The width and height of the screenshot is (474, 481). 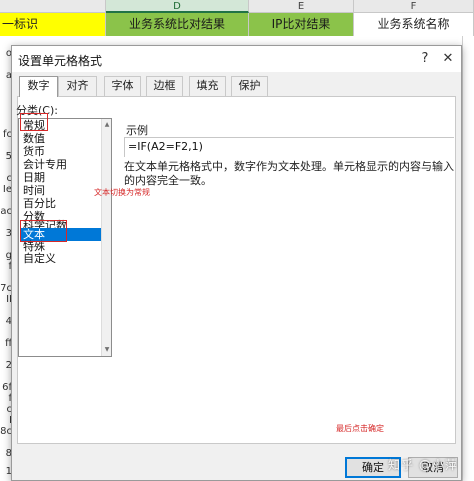 I want to click on zhihu-watermark: 知乎 @小萍, so click(x=423, y=465).